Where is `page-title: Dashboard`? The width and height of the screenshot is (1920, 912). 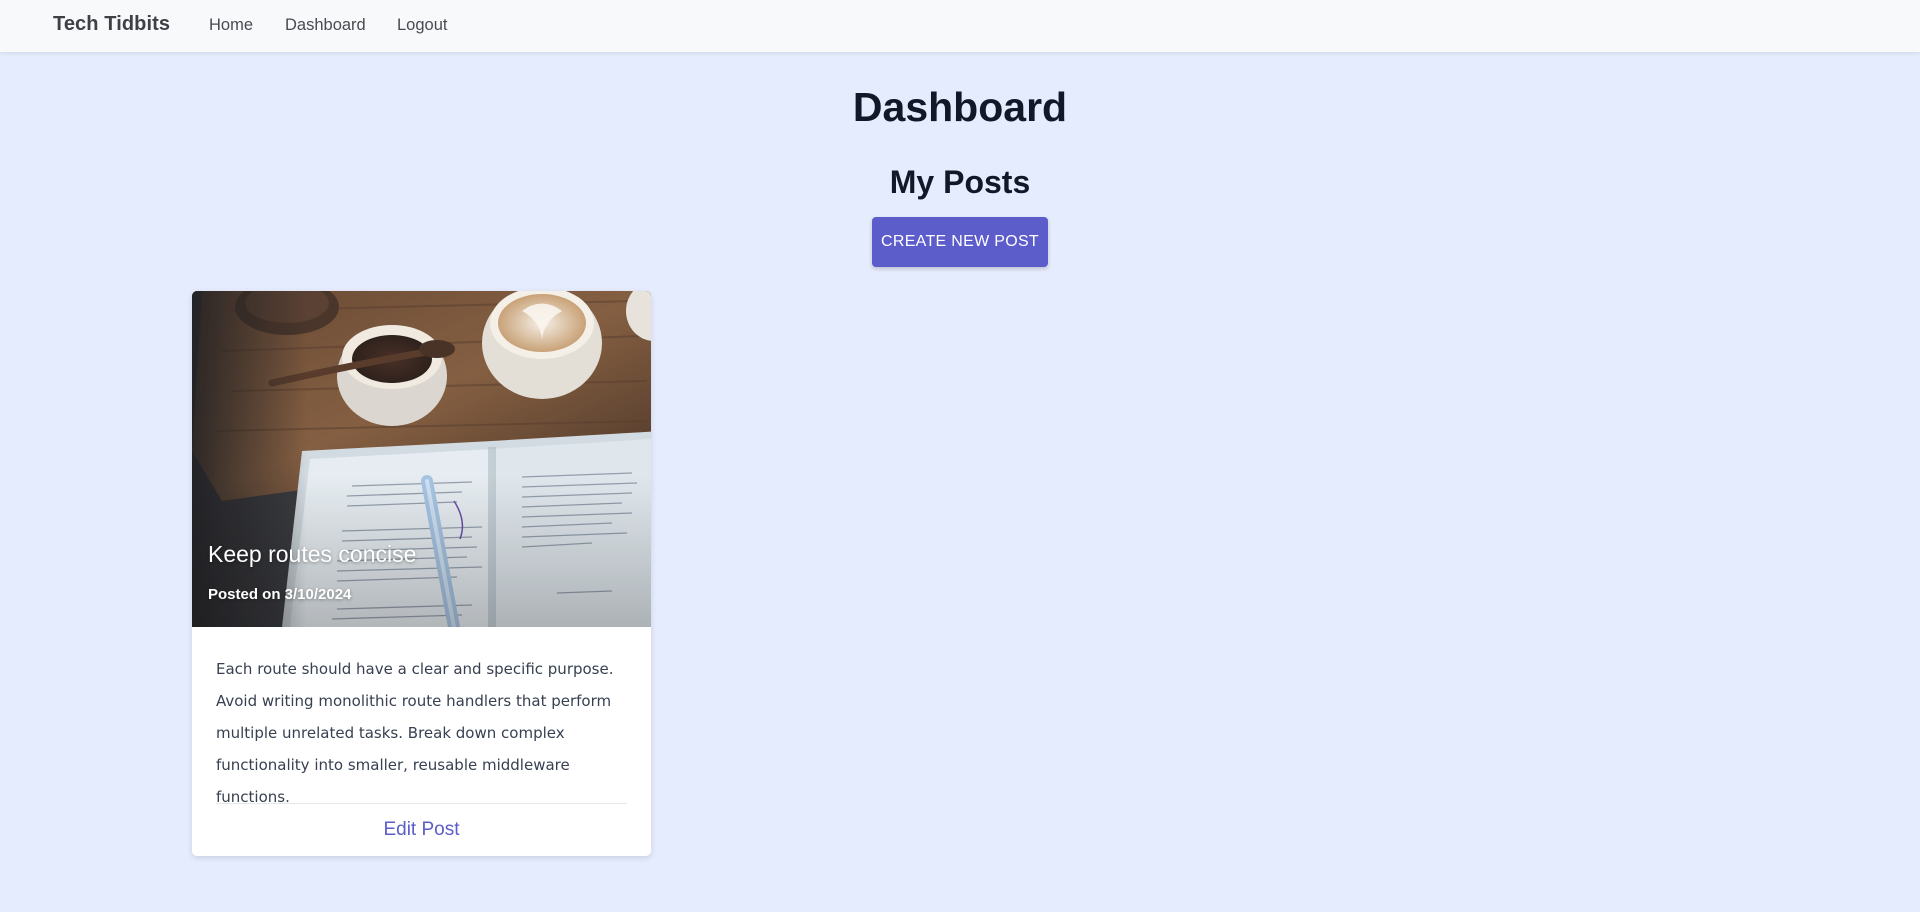
page-title: Dashboard is located at coordinates (960, 107).